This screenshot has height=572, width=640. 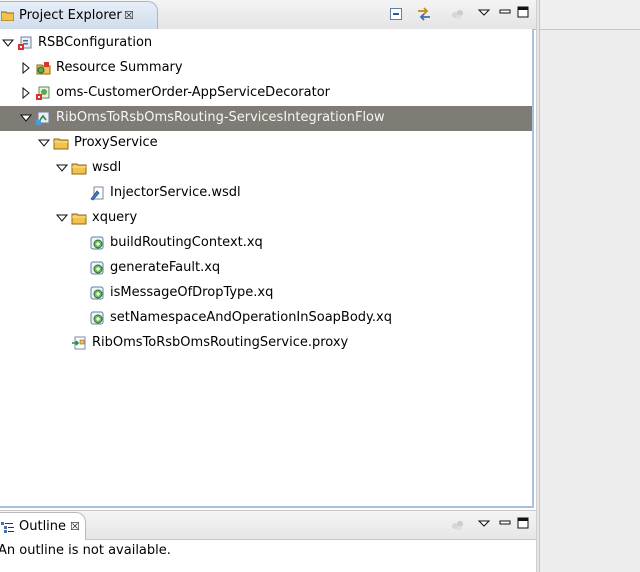 I want to click on tree-item-label: buildRoutingContext.xq, so click(x=186, y=242).